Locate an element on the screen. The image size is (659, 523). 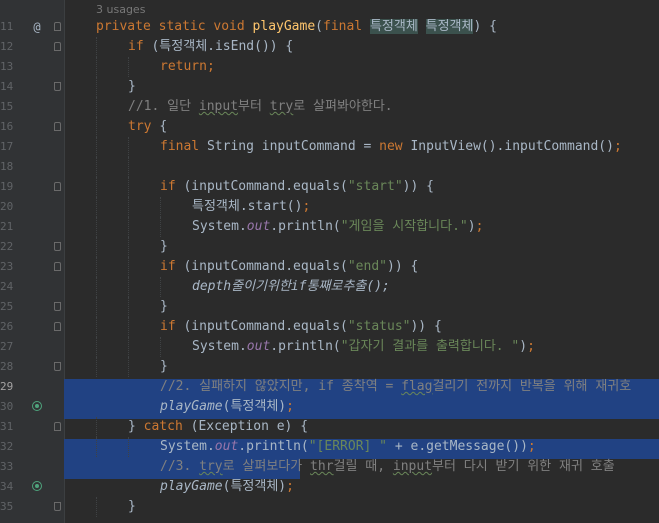
code-text: System.out.println("갑자기 결과를 출력합니다. "); is located at coordinates (363, 346).